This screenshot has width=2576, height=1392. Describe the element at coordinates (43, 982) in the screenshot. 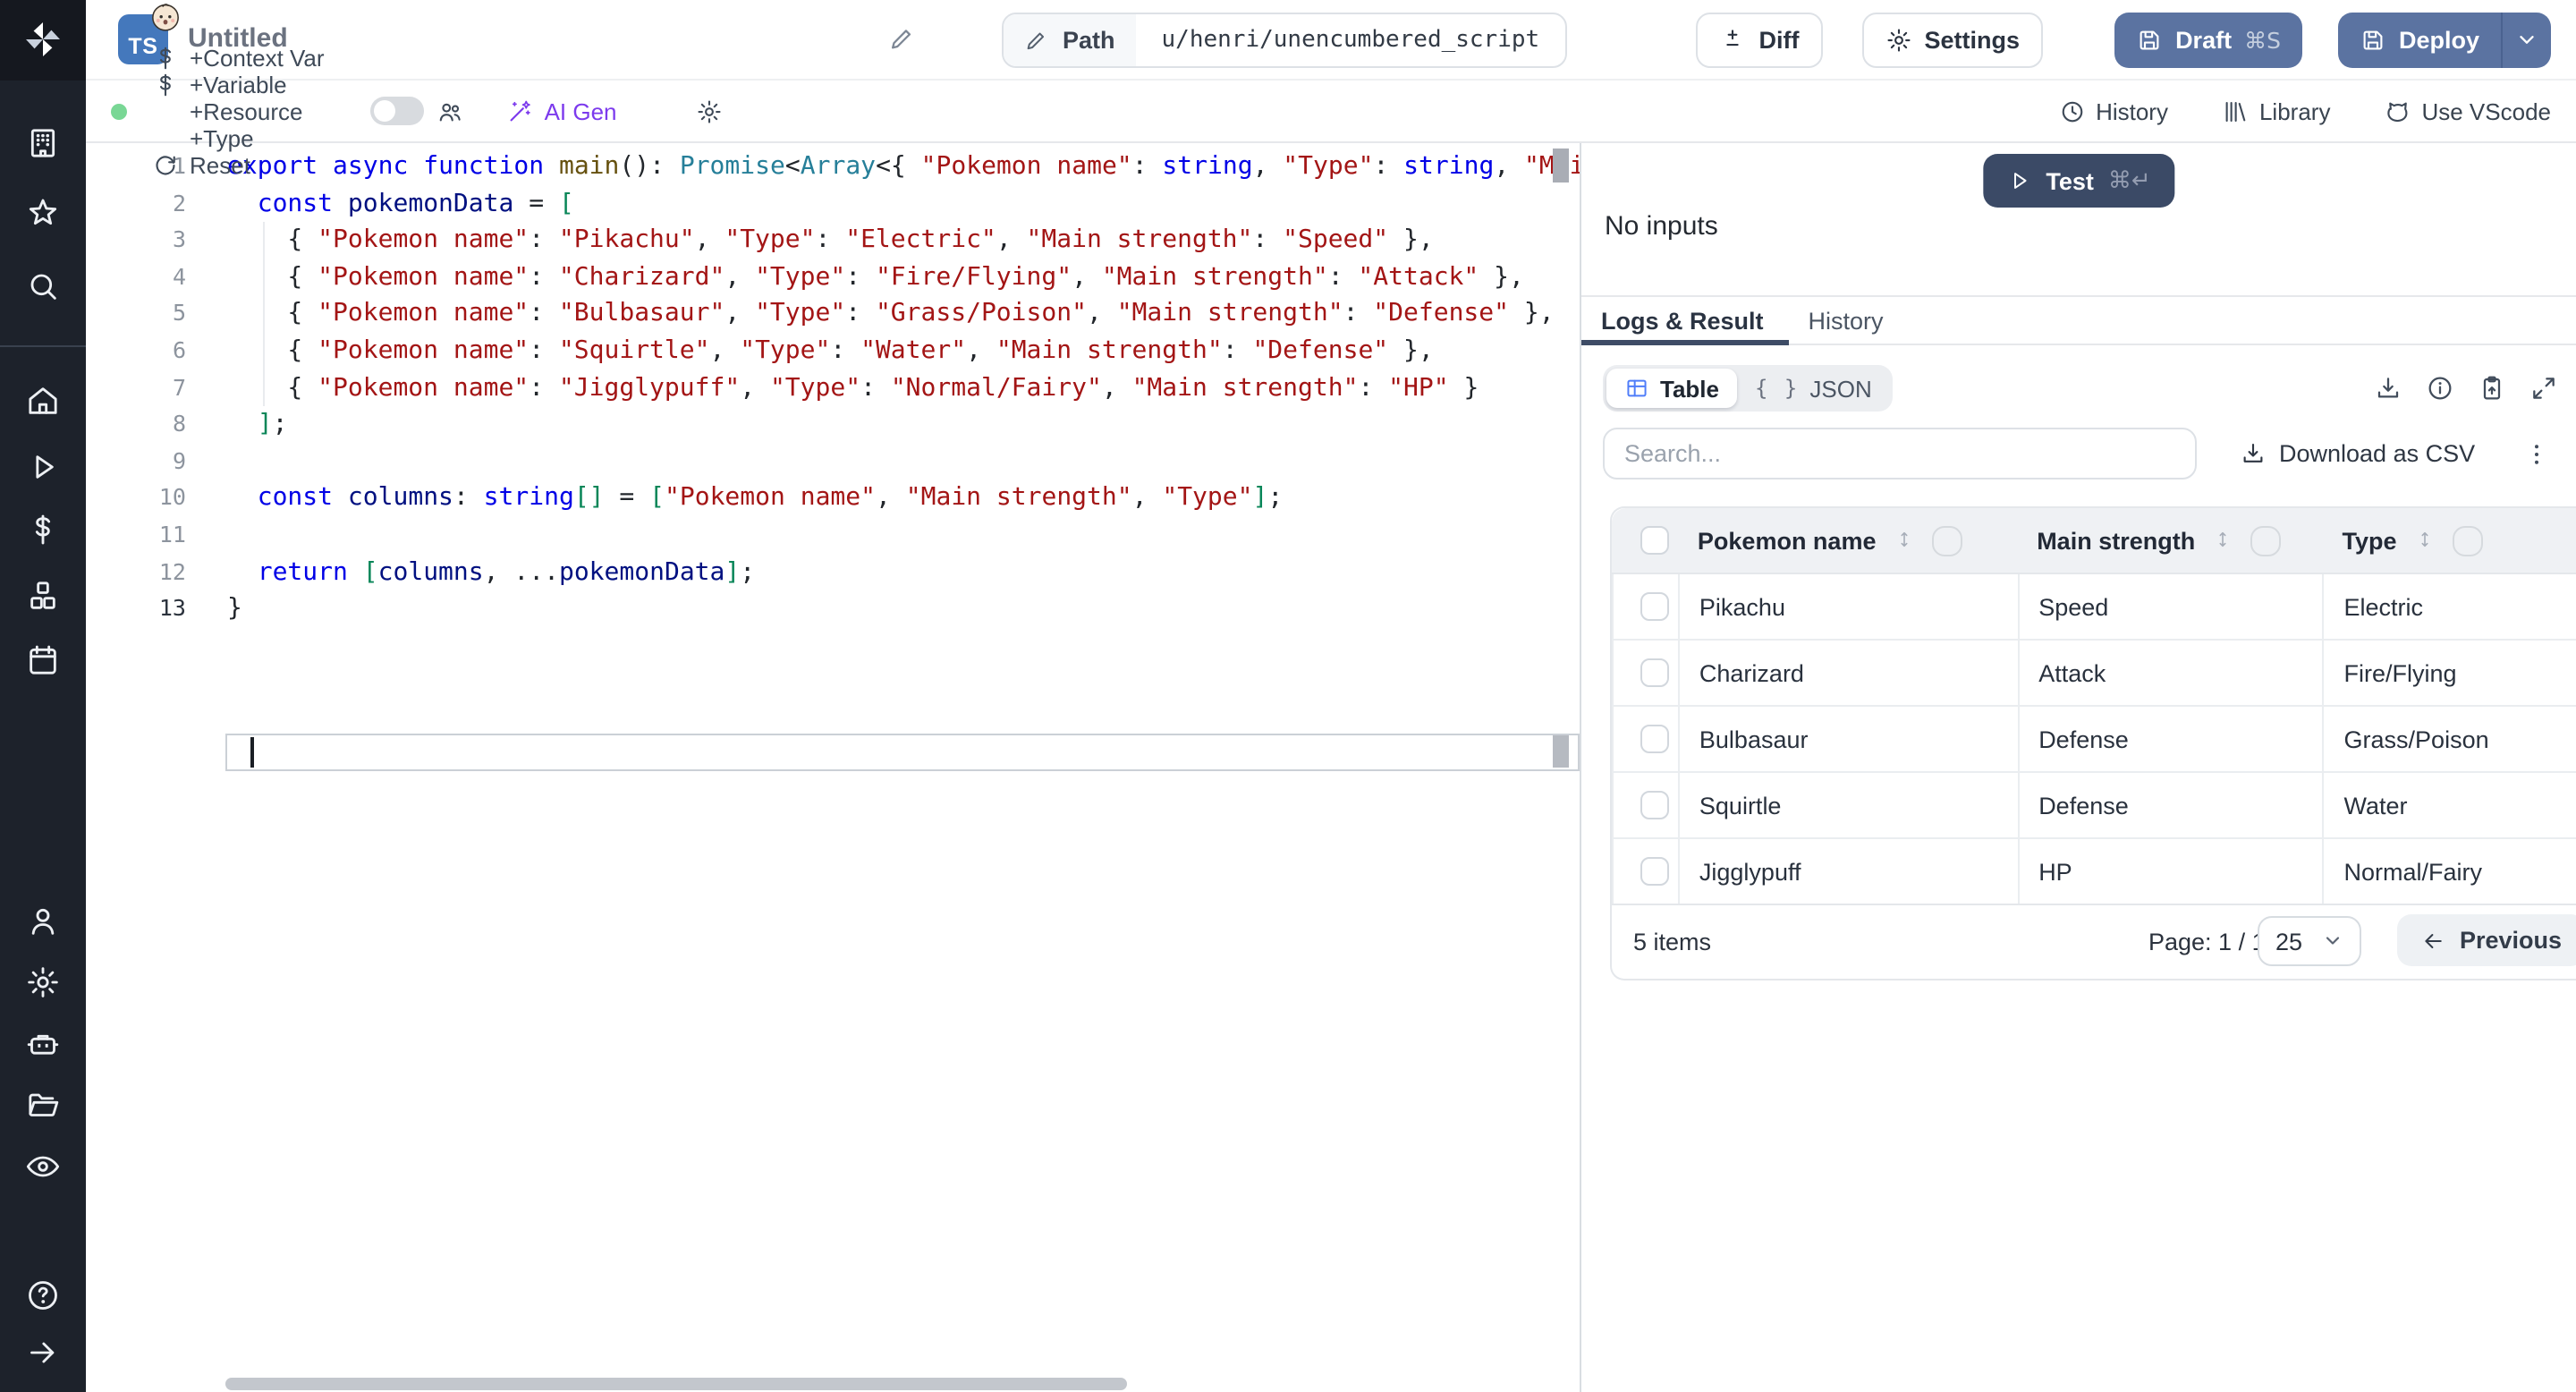

I see `sidebar-item-gear` at that location.